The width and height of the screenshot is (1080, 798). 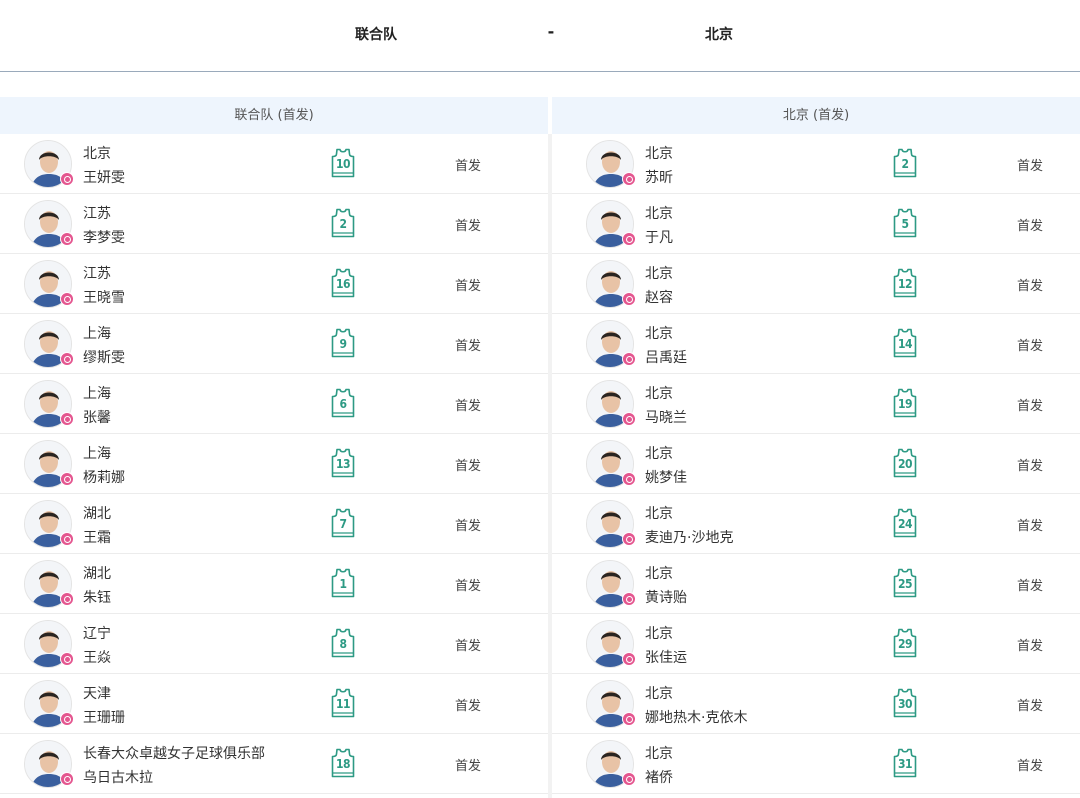 I want to click on player-row: 北京 于凡 5 首发, so click(x=816, y=224).